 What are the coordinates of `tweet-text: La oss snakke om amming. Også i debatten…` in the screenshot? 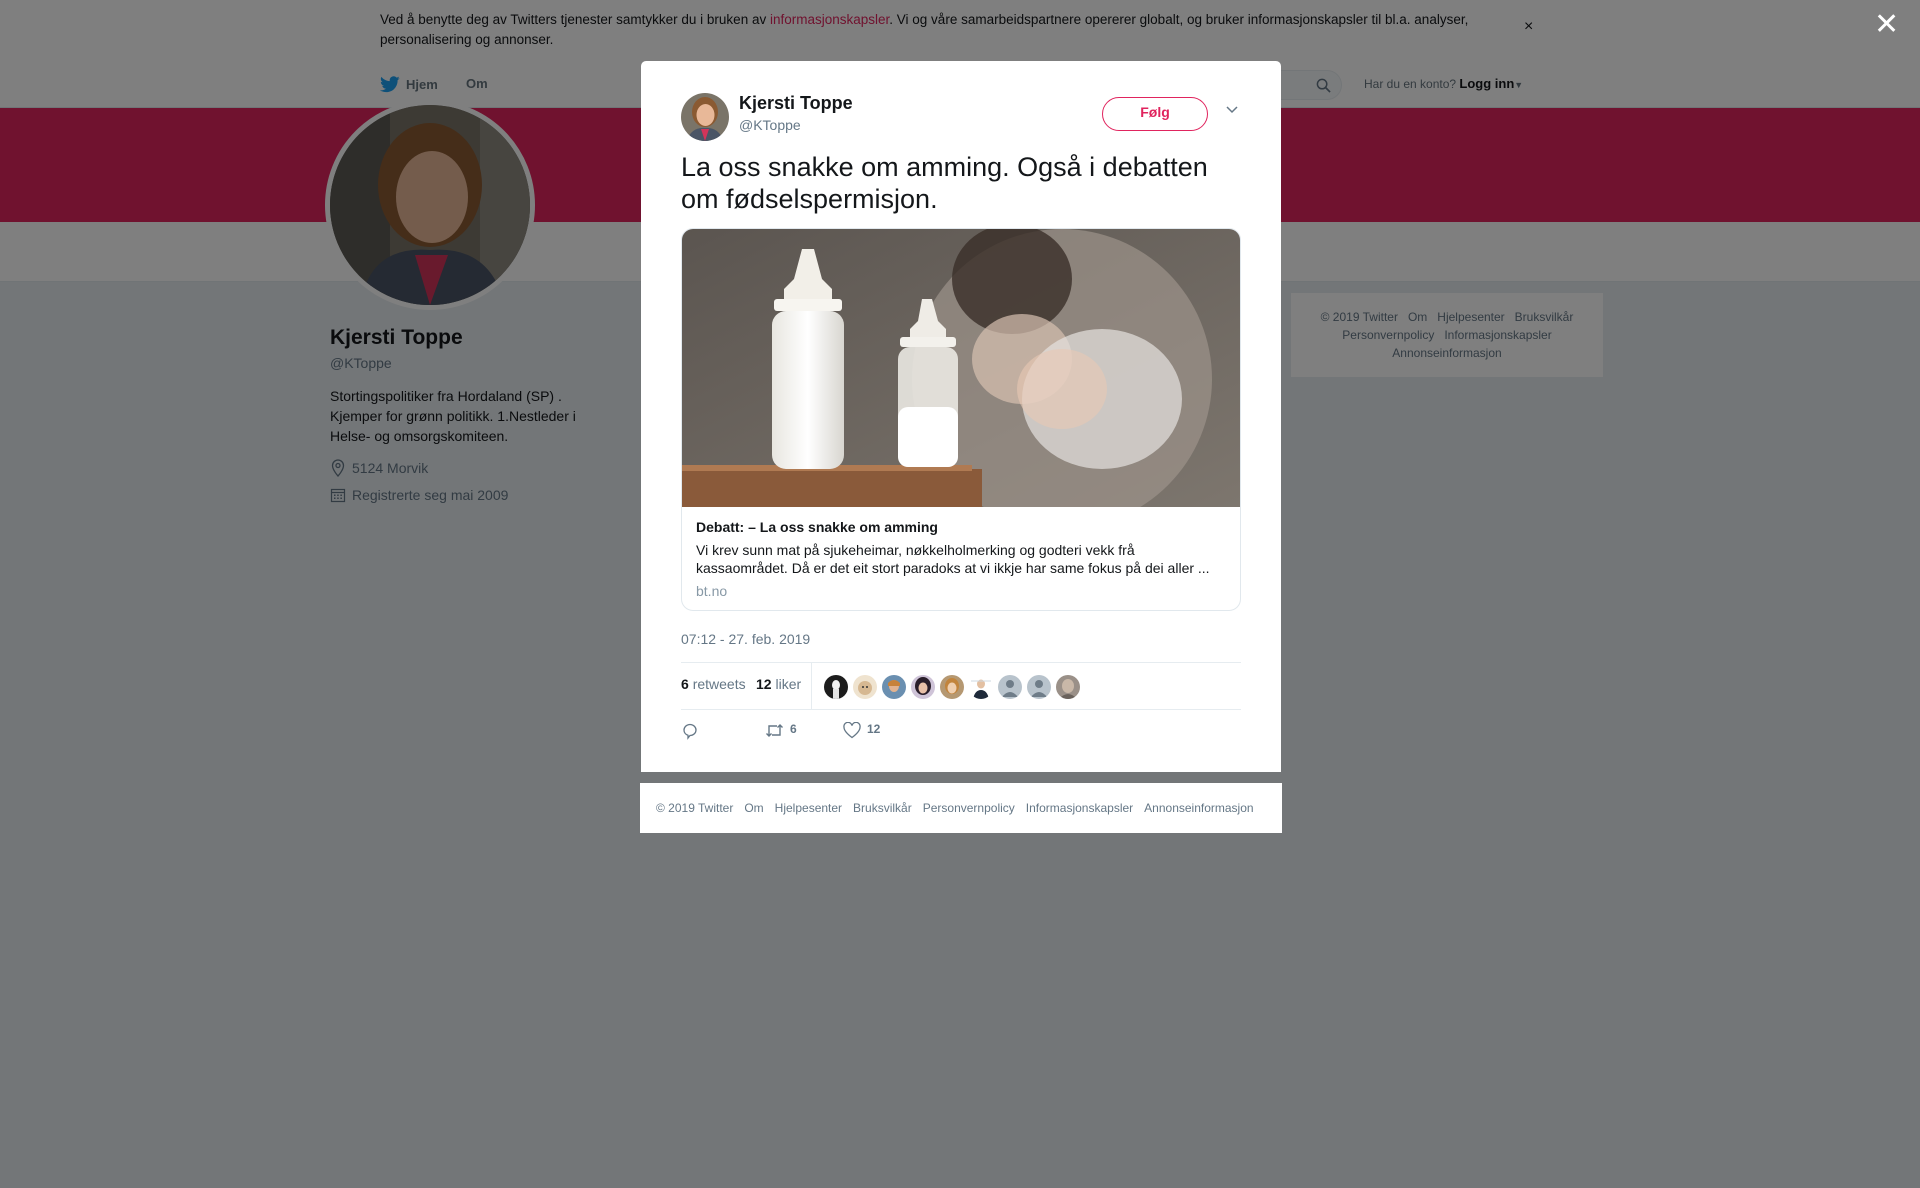 It's located at (944, 183).